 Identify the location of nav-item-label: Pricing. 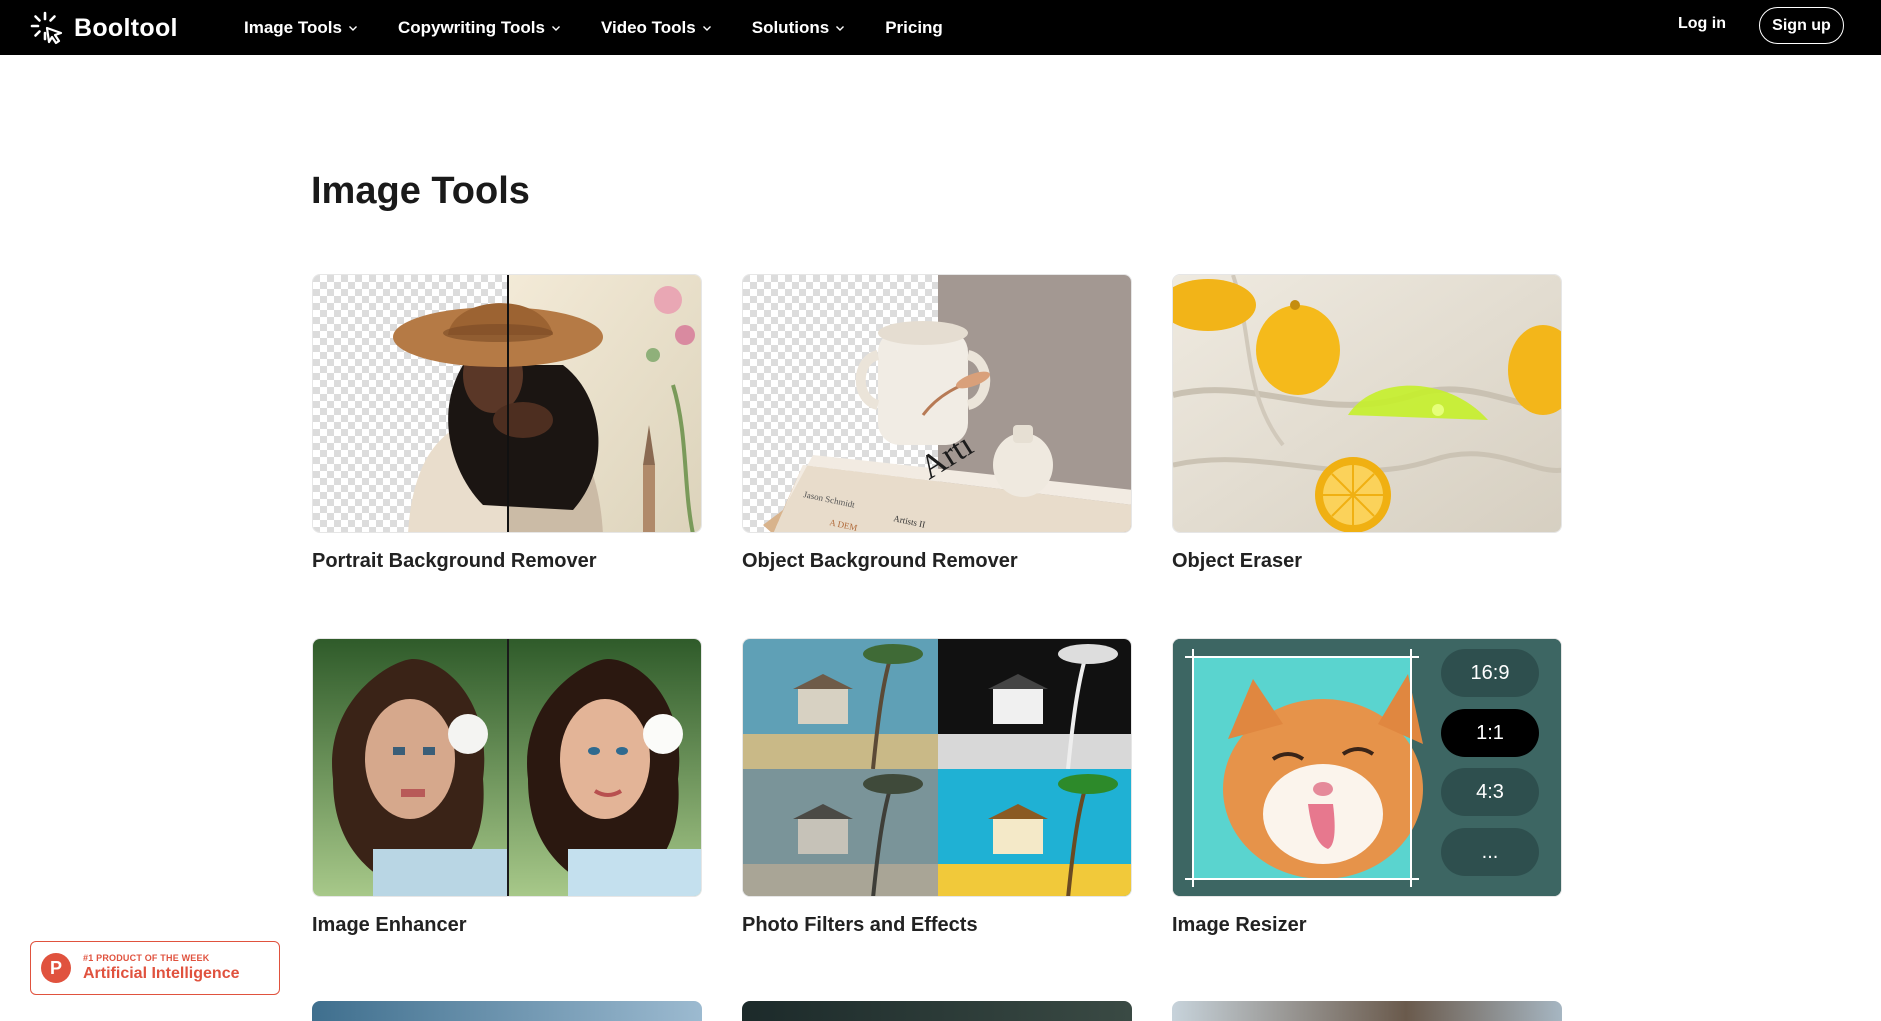
(914, 27).